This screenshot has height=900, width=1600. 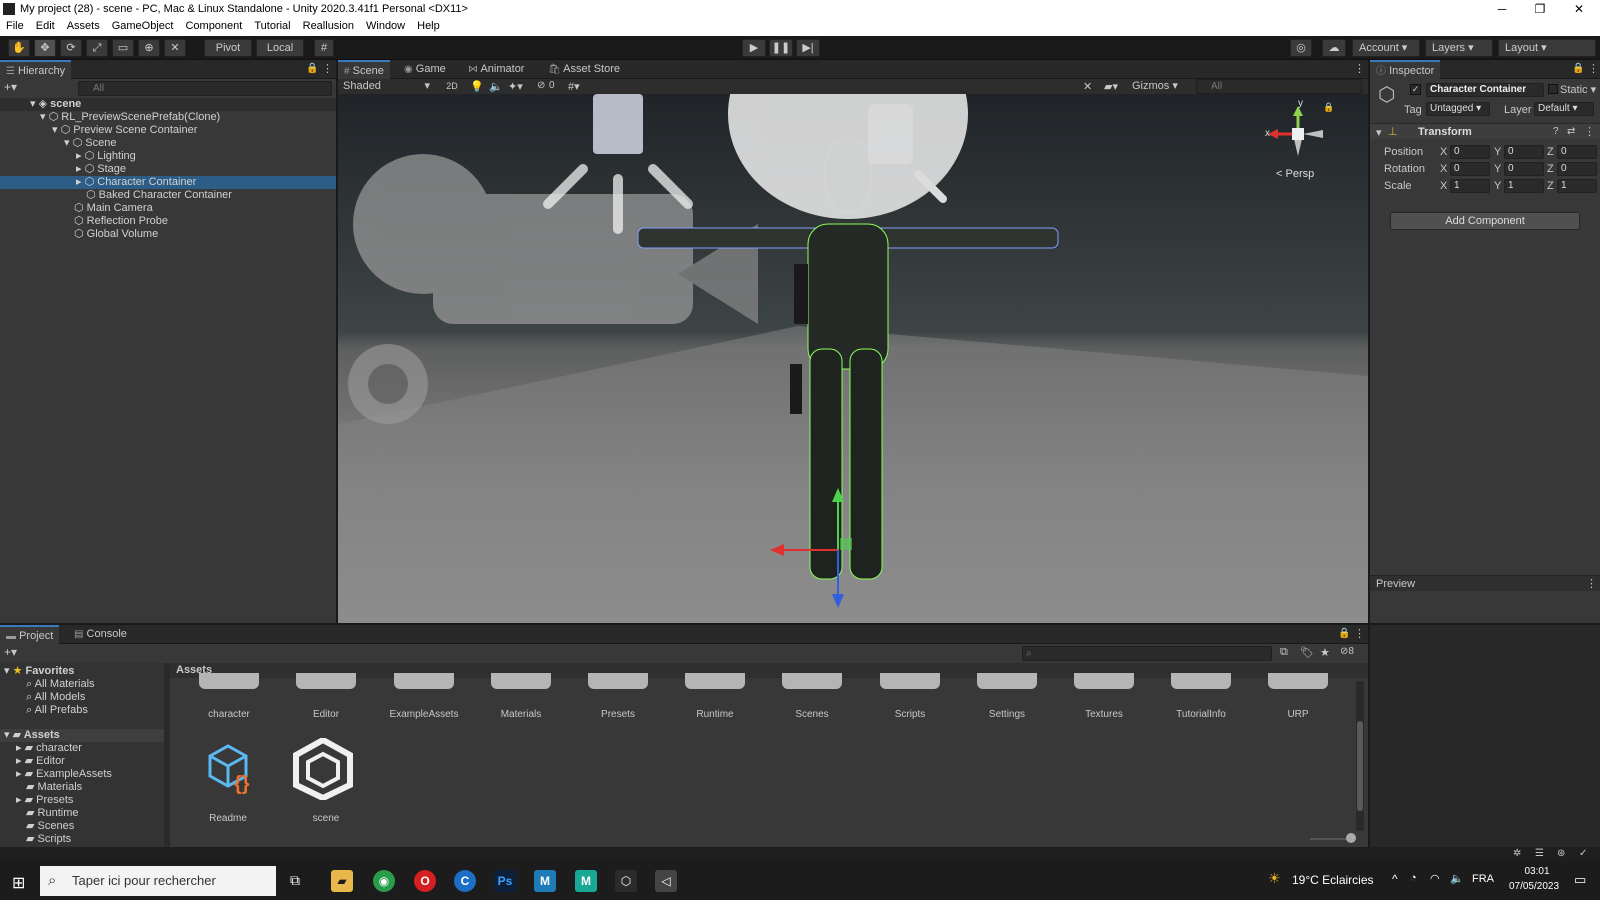 I want to click on tab-inspector: ⓘ Inspector, so click(x=1405, y=69).